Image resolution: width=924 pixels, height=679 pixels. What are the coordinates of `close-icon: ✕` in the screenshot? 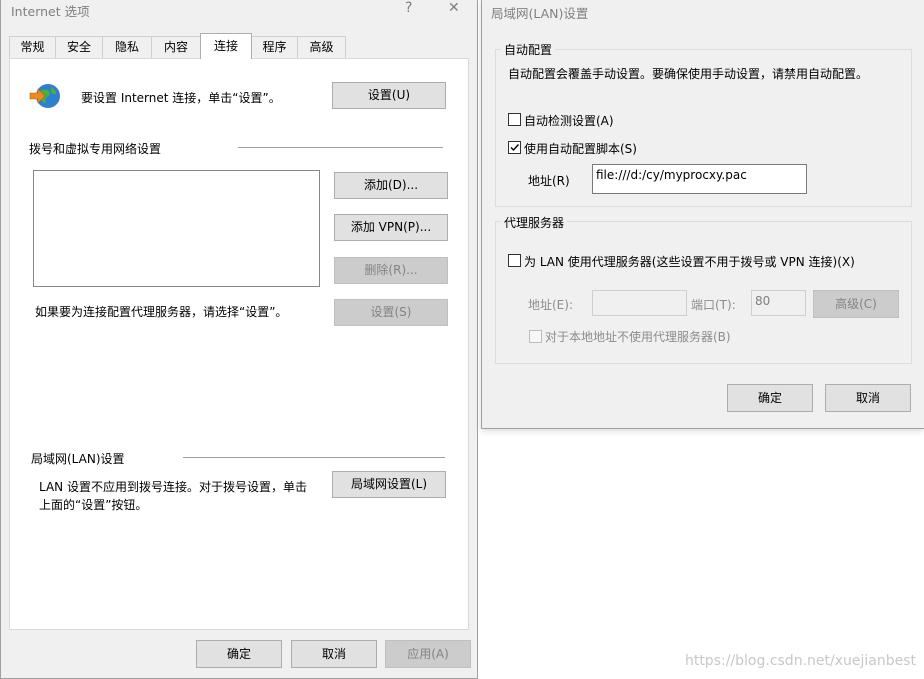 It's located at (454, 8).